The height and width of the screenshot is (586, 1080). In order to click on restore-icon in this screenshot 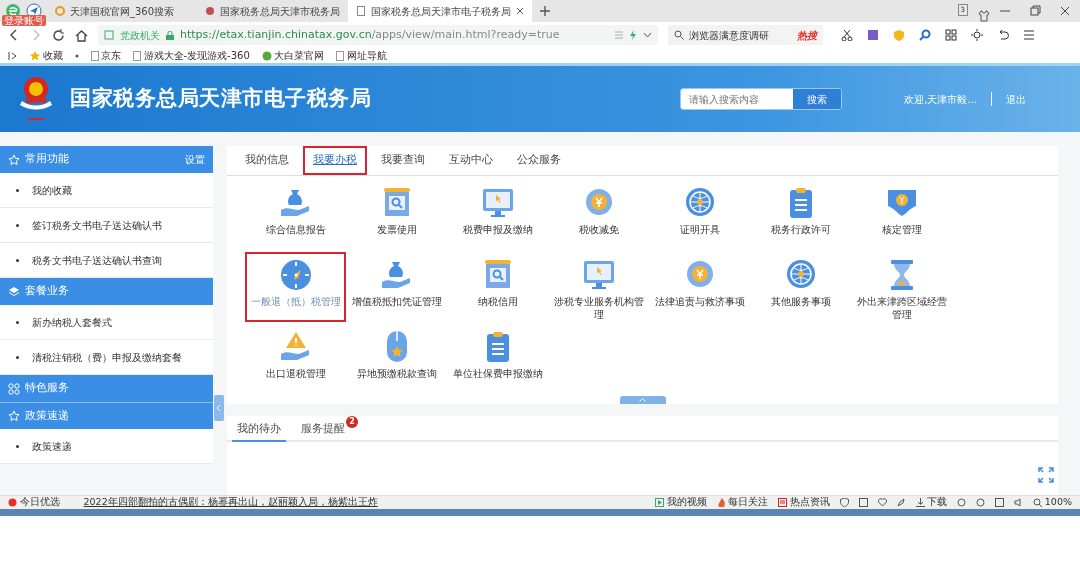, I will do `click(1035, 11)`.